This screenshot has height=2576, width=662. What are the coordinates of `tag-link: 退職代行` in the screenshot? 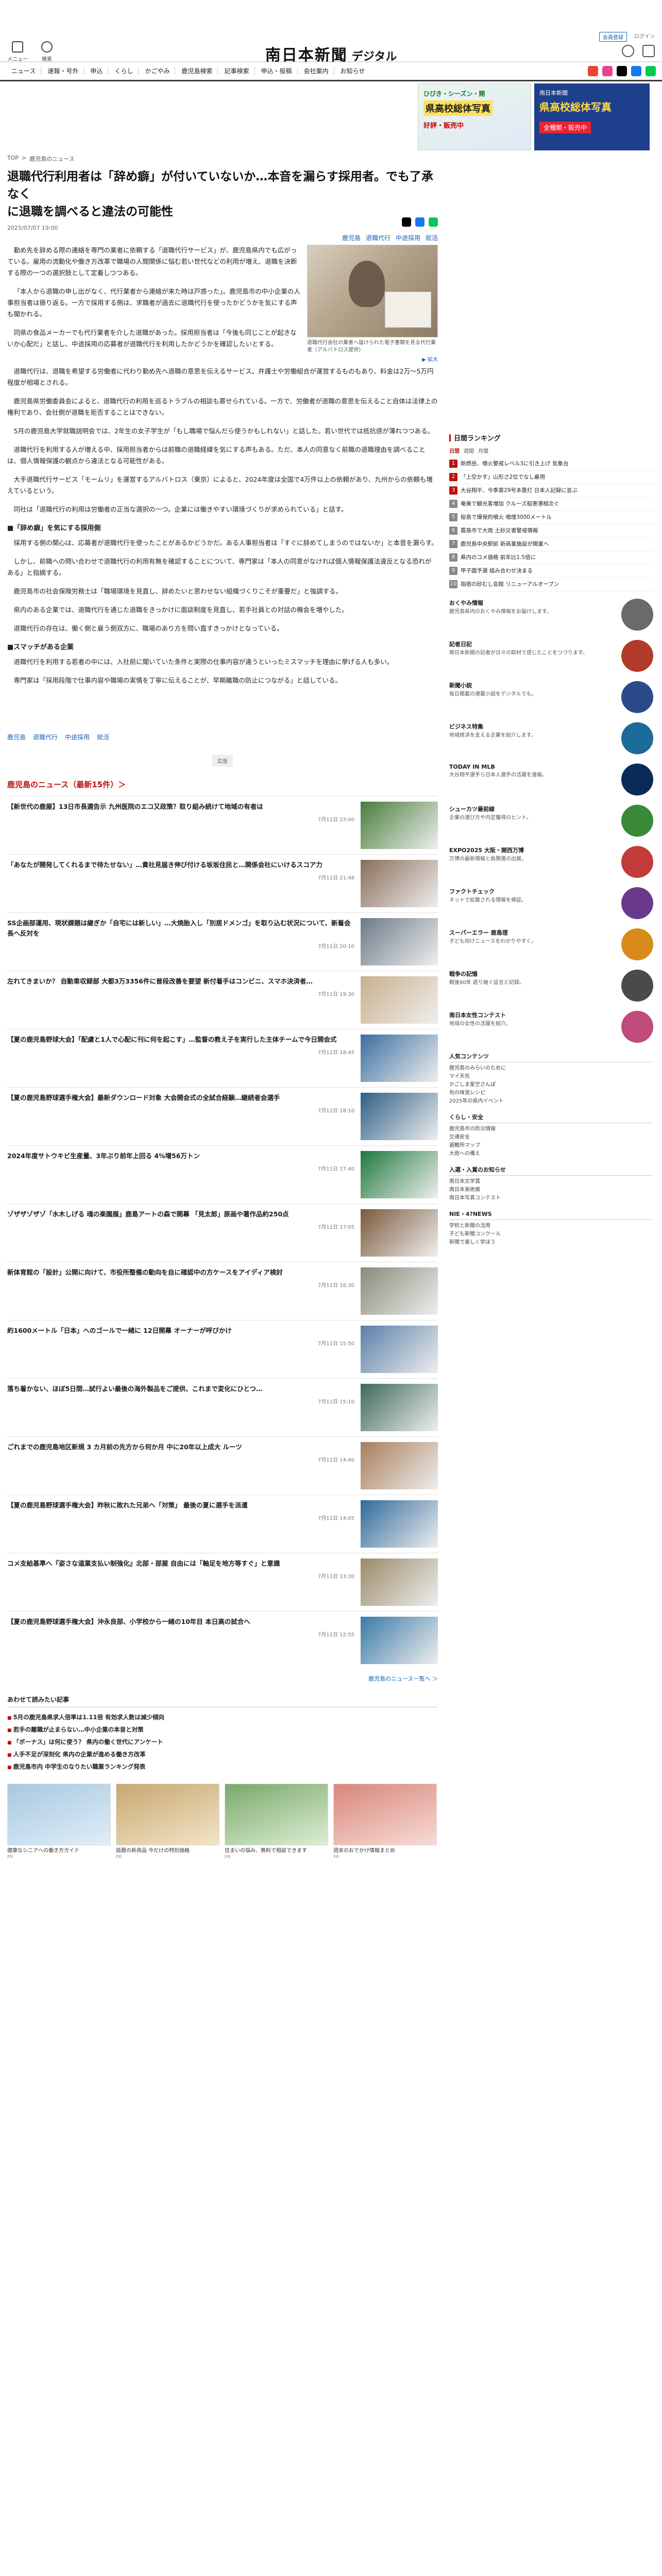 It's located at (378, 237).